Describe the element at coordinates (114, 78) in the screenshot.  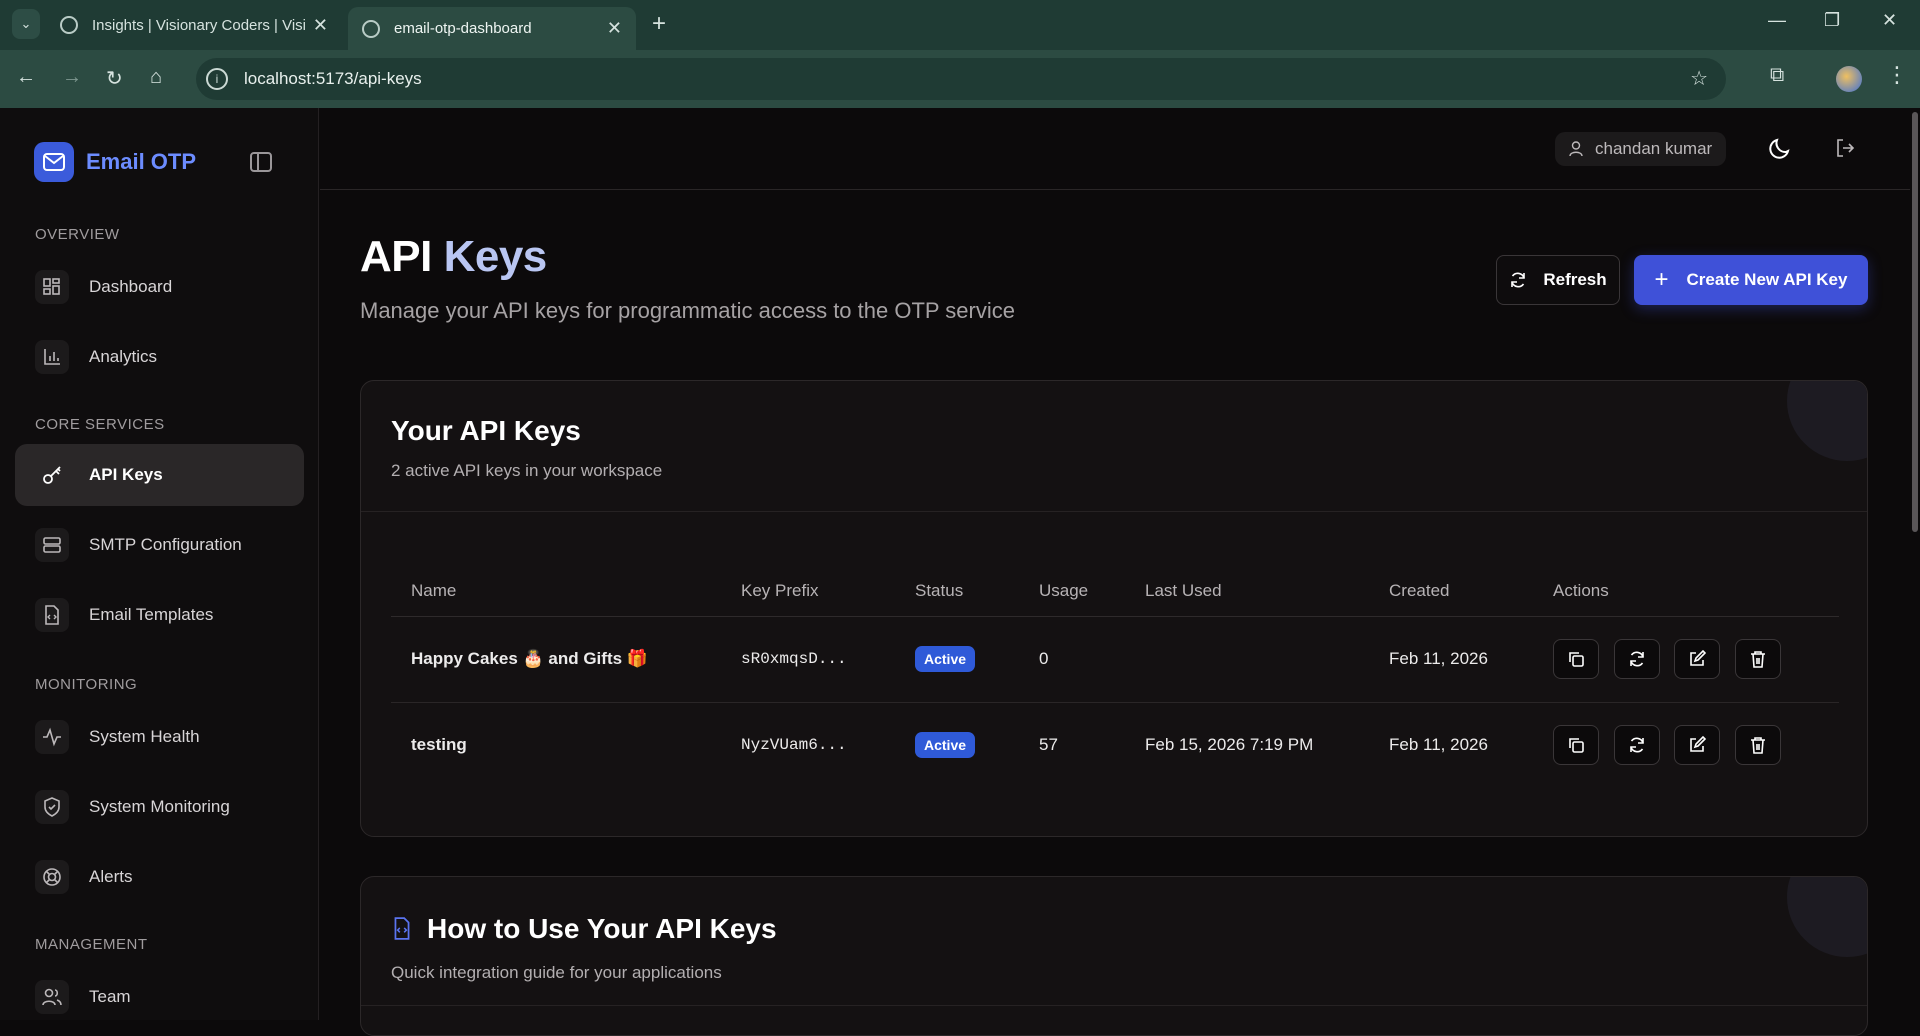
I see `reload-icon: ↻` at that location.